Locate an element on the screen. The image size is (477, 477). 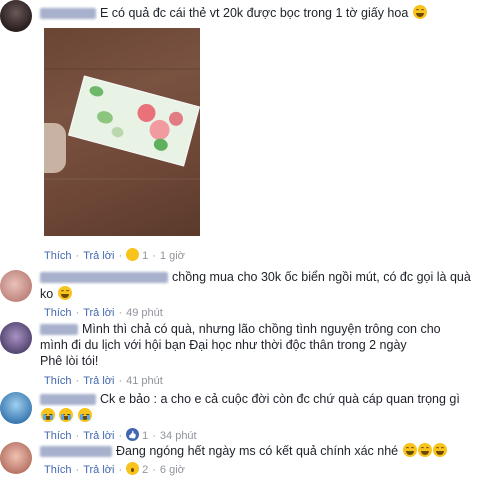
wow-reaction-icon is located at coordinates (133, 468).